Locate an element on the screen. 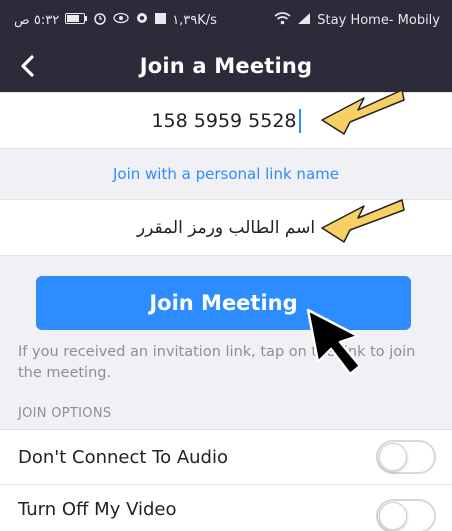 Image resolution: width=452 pixels, height=531 pixels. page-title: Join a Meeting is located at coordinates (226, 66).